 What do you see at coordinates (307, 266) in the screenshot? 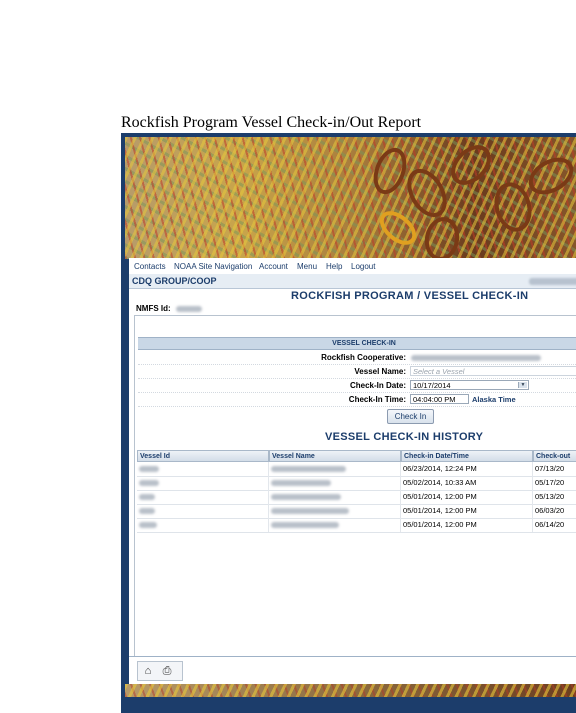
I see `nav-menu: Menu` at bounding box center [307, 266].